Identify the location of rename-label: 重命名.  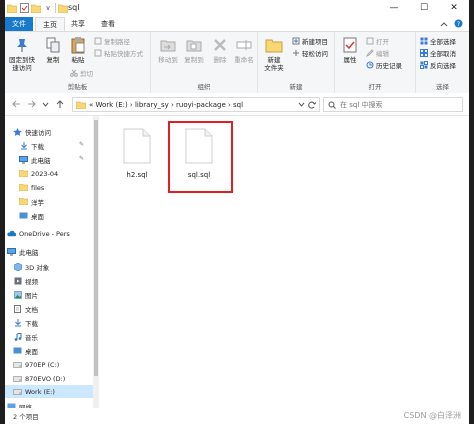
(244, 60).